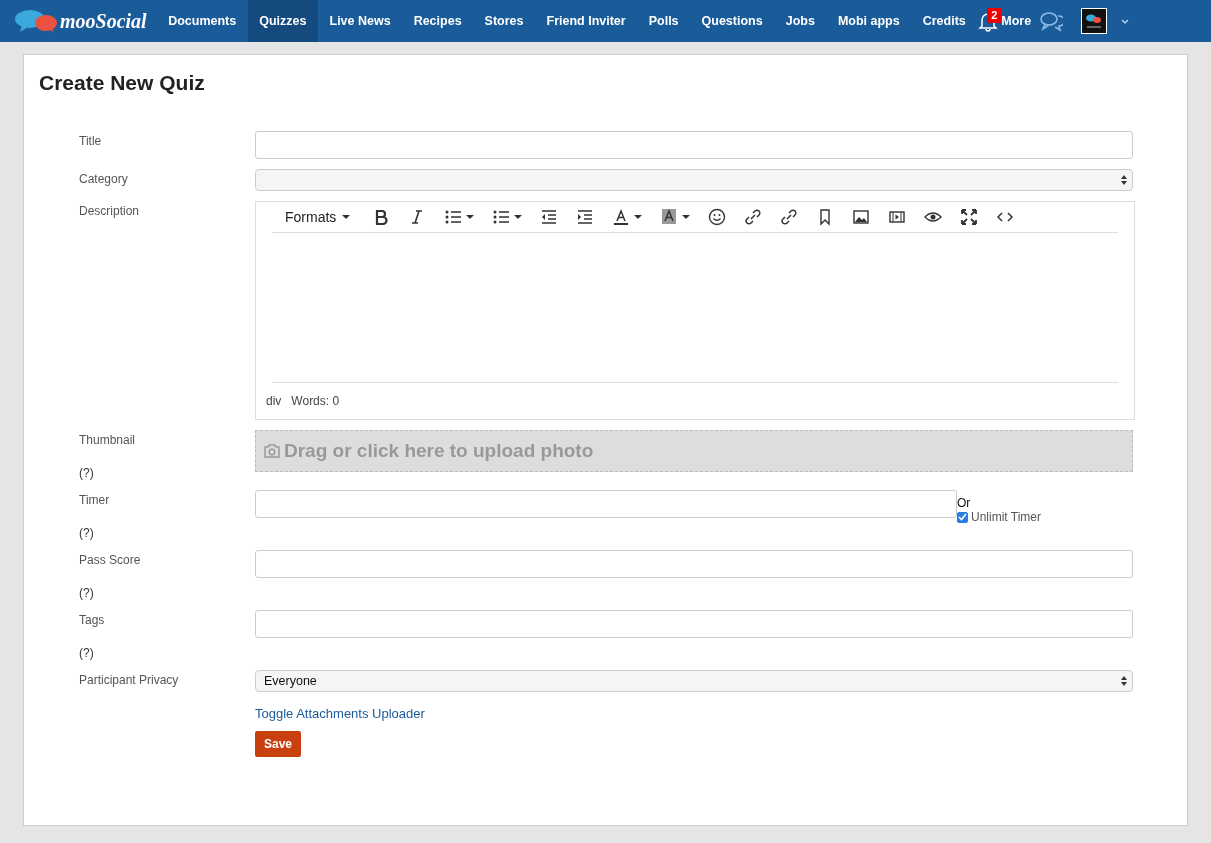 The height and width of the screenshot is (843, 1211). What do you see at coordinates (92, 620) in the screenshot?
I see `field-label: Tags` at bounding box center [92, 620].